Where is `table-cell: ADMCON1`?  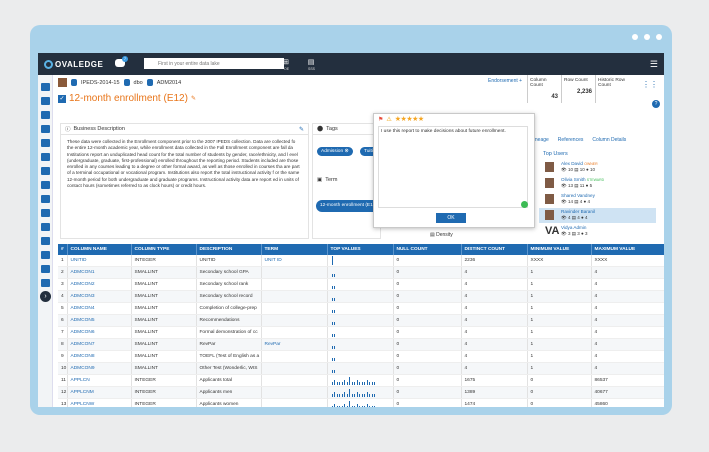
table-cell: ADMCON1 is located at coordinates (99, 273).